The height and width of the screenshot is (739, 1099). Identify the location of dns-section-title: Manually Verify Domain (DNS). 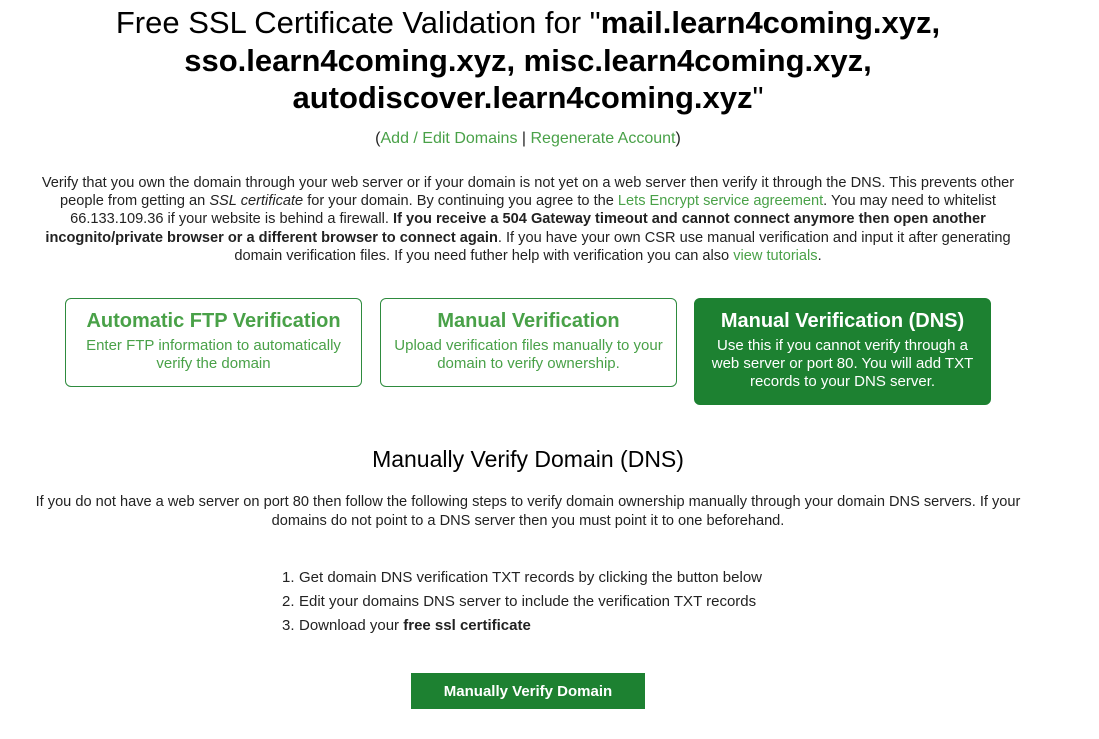
(528, 459).